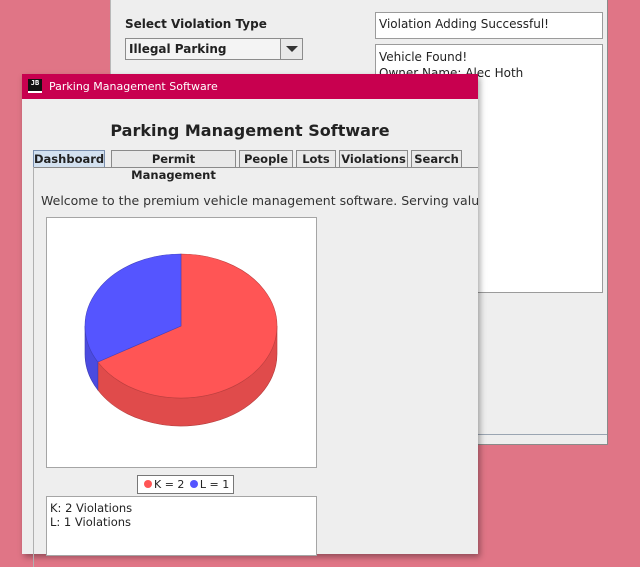  Describe the element at coordinates (373, 158) in the screenshot. I see `tab-violations: Violations` at that location.